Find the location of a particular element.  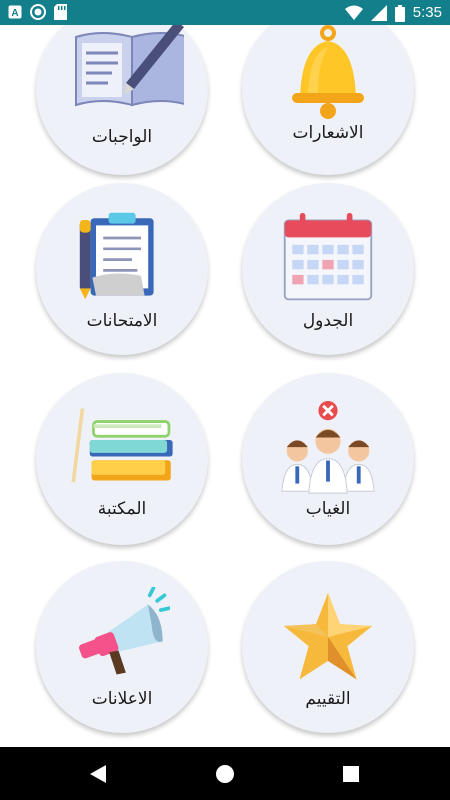

battery-icon is located at coordinates (399, 13).